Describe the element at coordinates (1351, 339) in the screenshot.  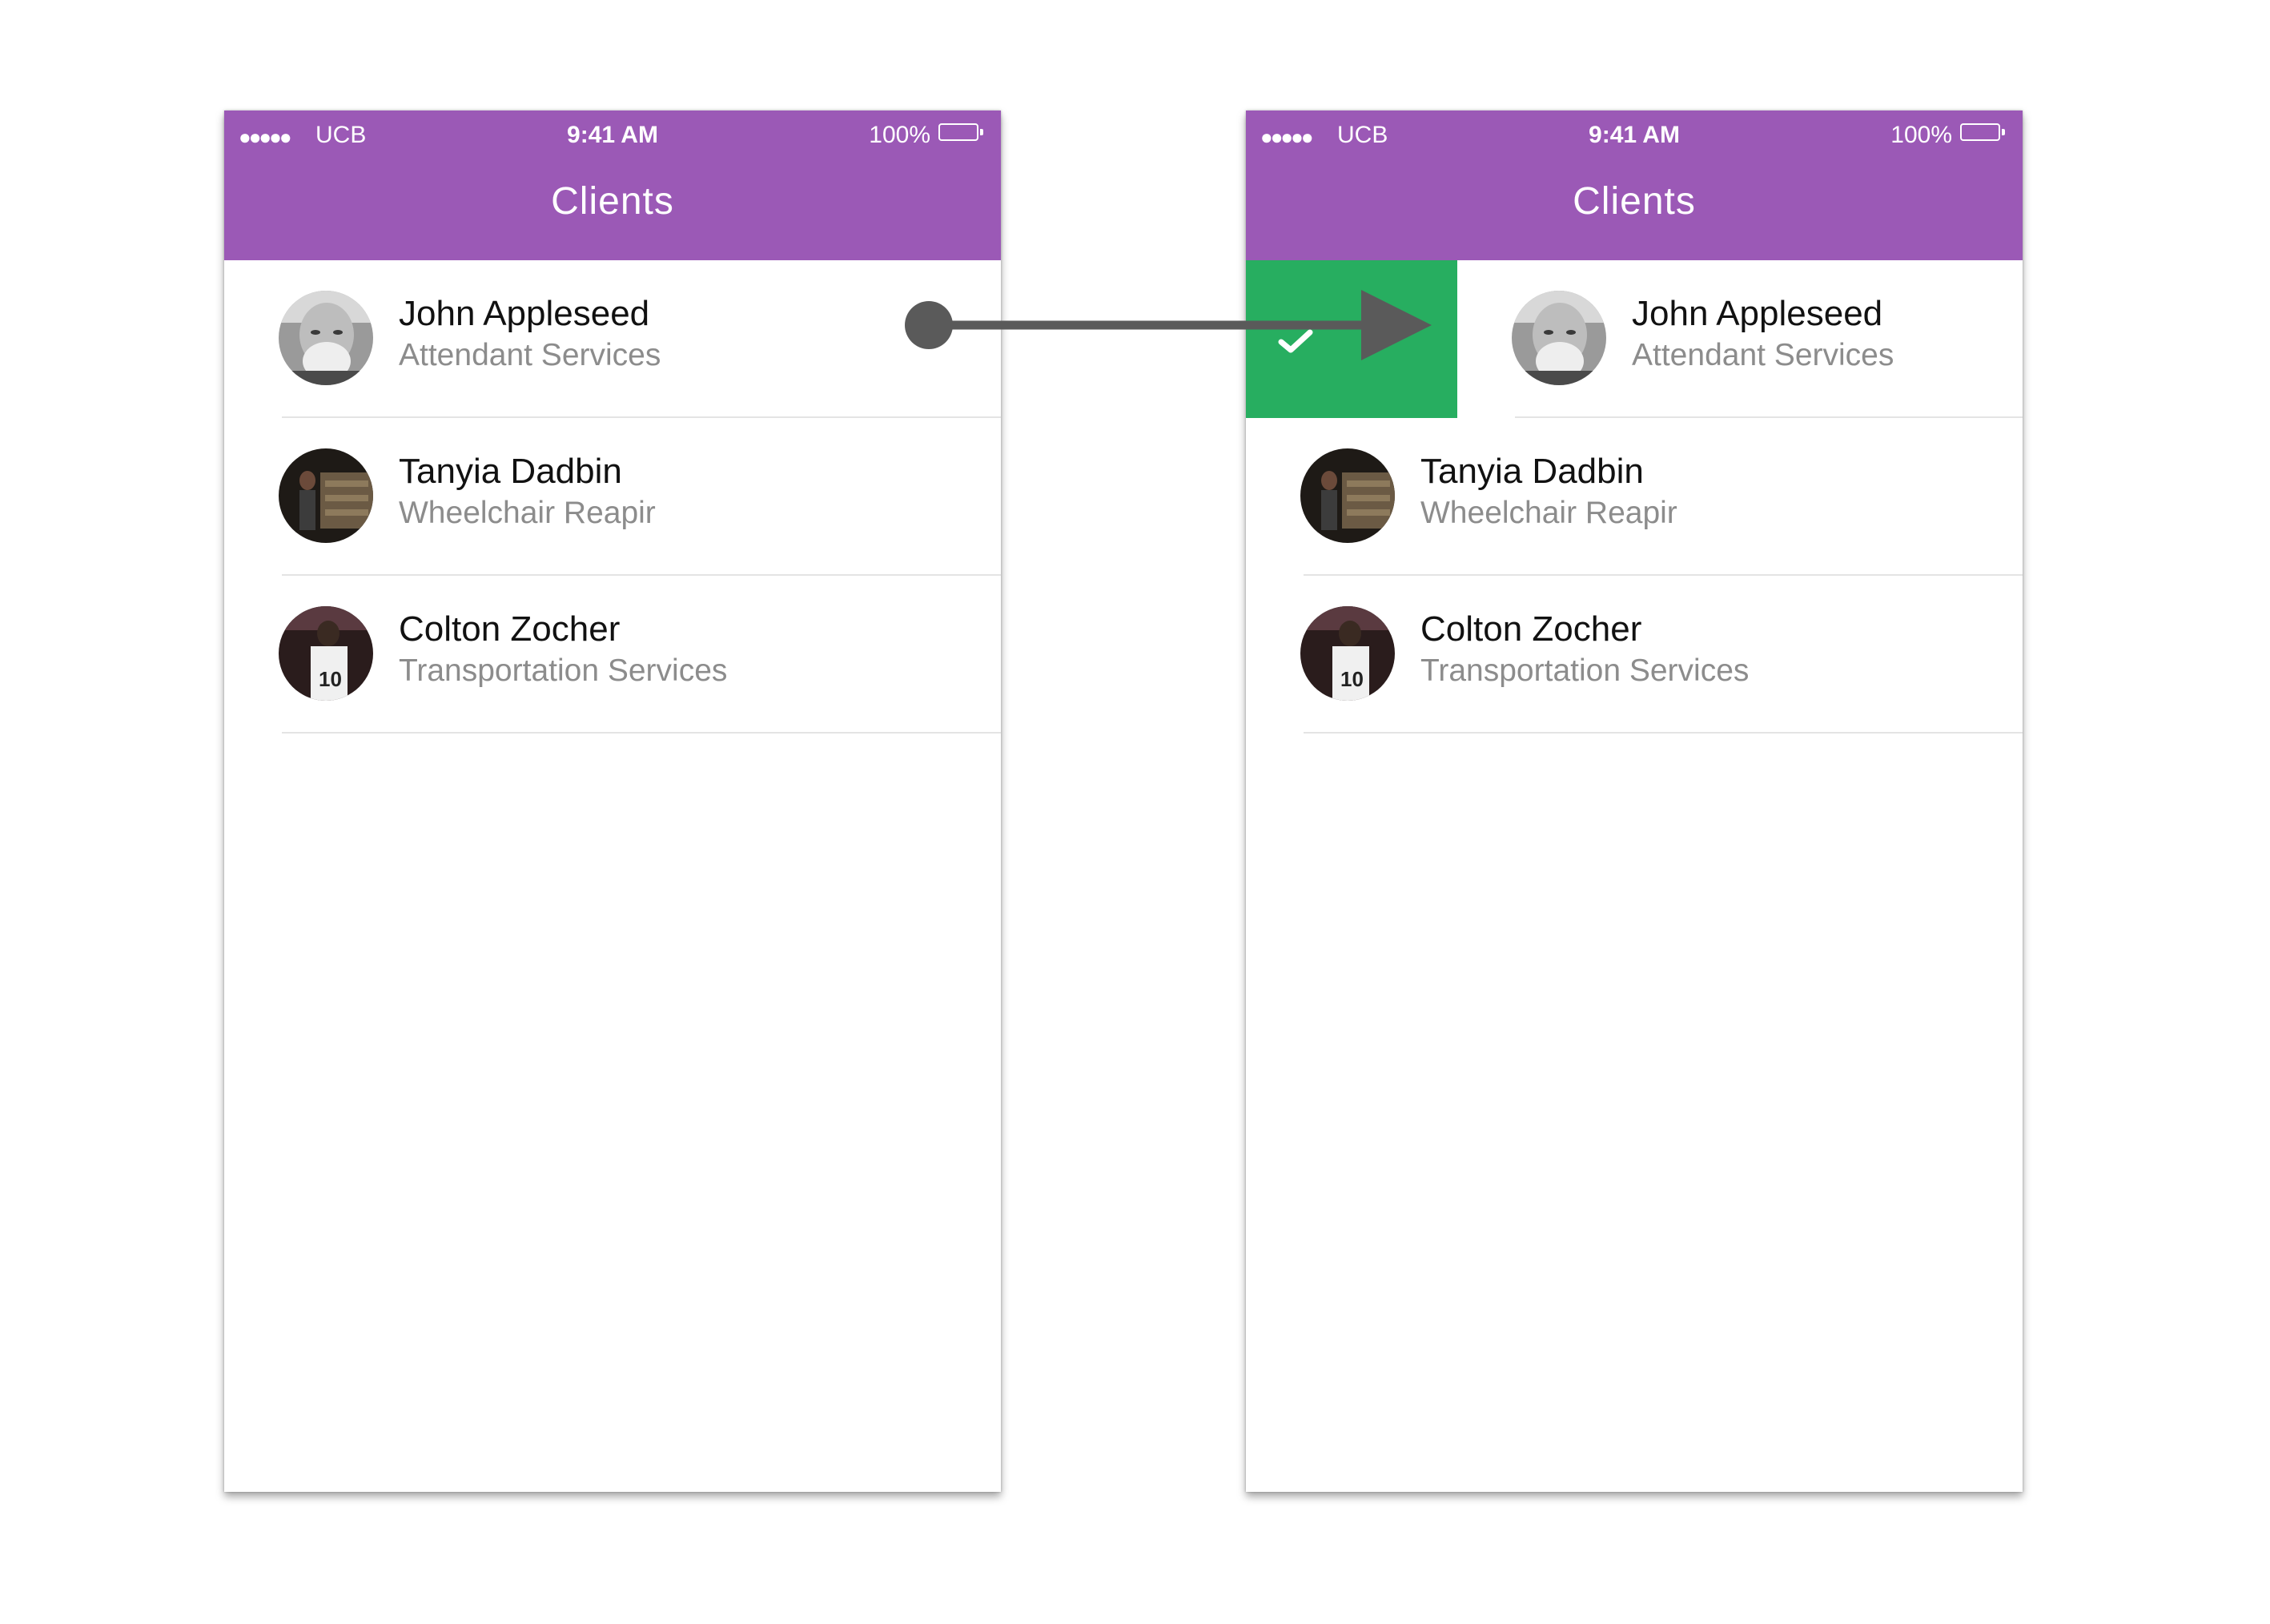
I see `complete-action-button` at that location.